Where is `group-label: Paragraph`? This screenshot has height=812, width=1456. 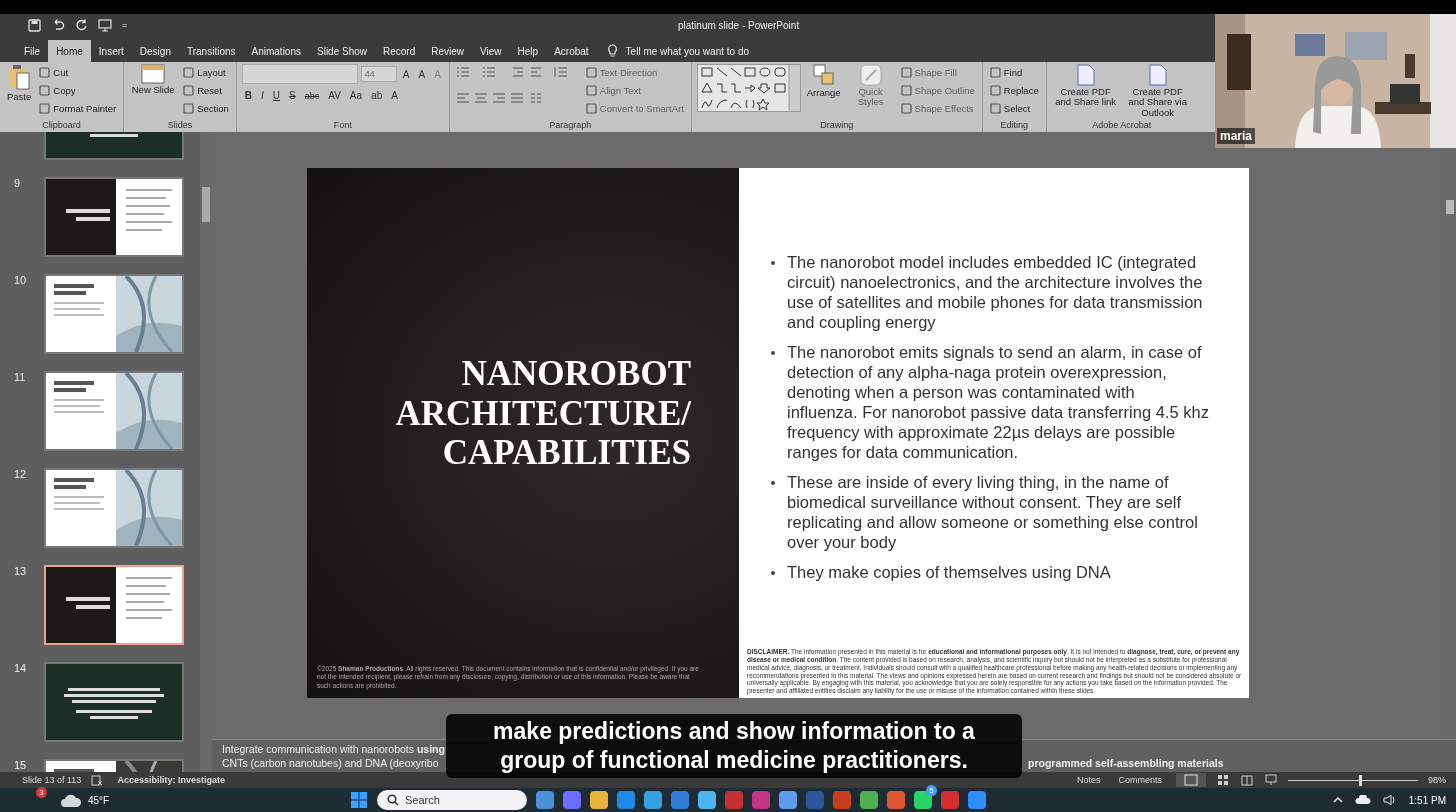
group-label: Paragraph is located at coordinates (570, 126).